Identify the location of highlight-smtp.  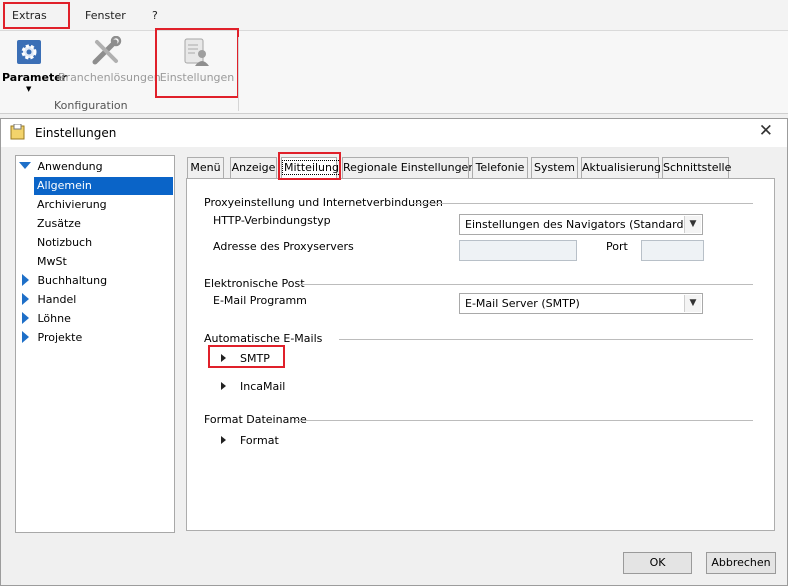
(246, 356).